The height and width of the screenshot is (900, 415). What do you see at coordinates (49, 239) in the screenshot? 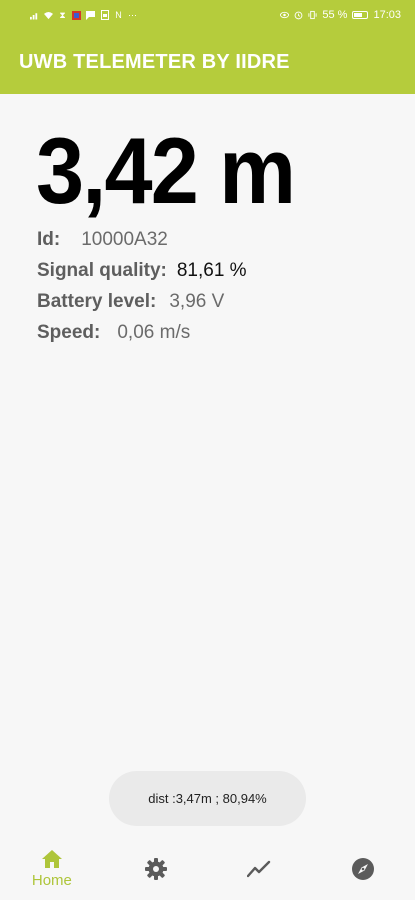
I see `id-label: Id:` at bounding box center [49, 239].